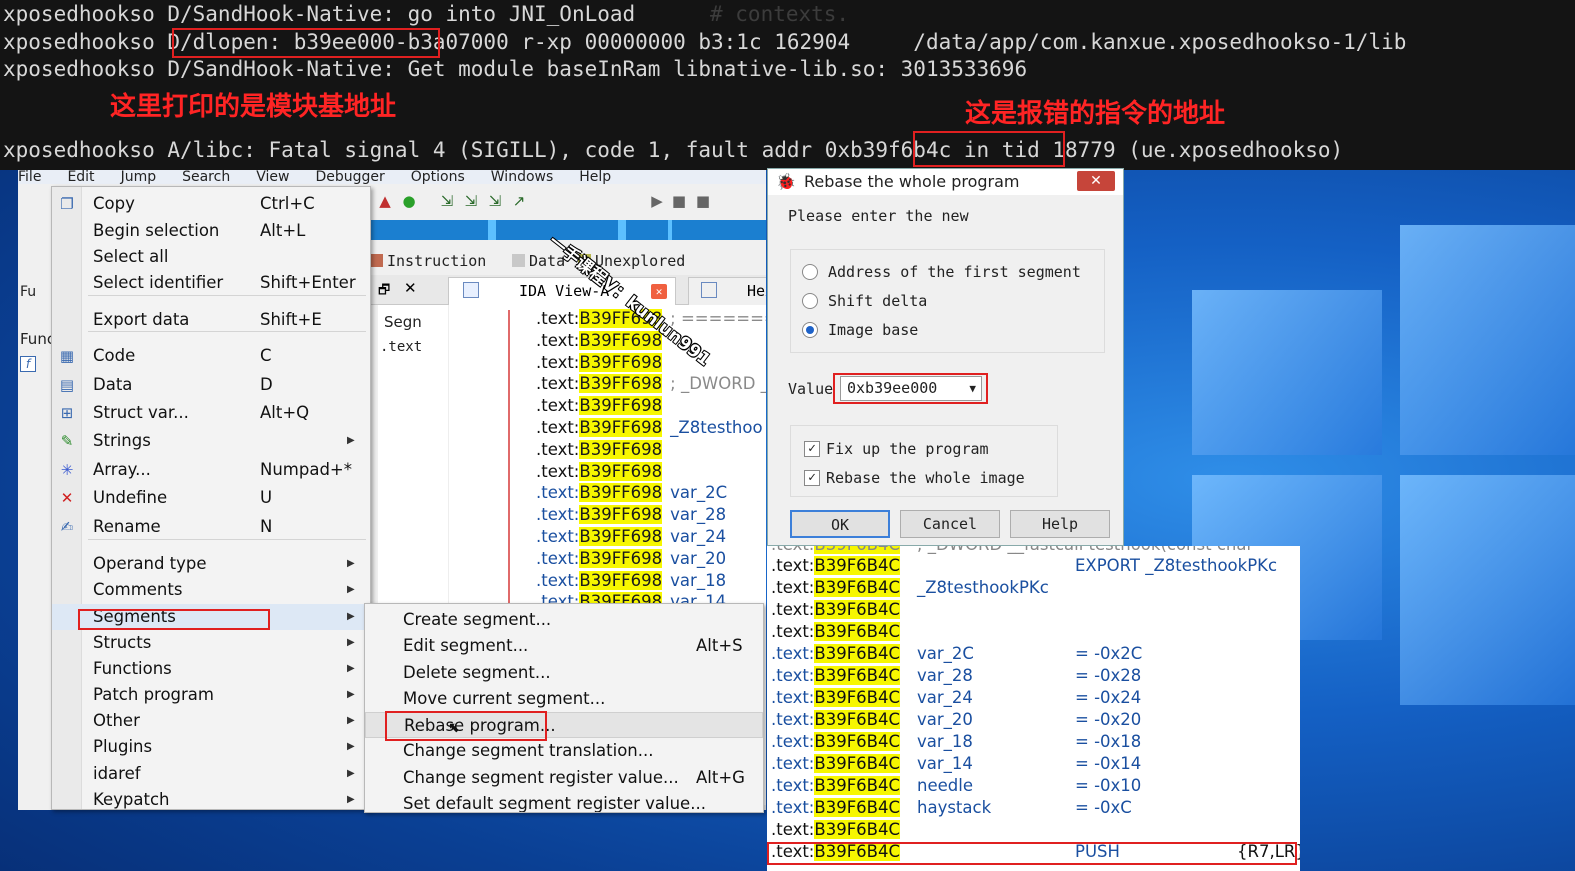  Describe the element at coordinates (447, 201) in the screenshot. I see `toolbar-graph-icon: ⇲` at that location.